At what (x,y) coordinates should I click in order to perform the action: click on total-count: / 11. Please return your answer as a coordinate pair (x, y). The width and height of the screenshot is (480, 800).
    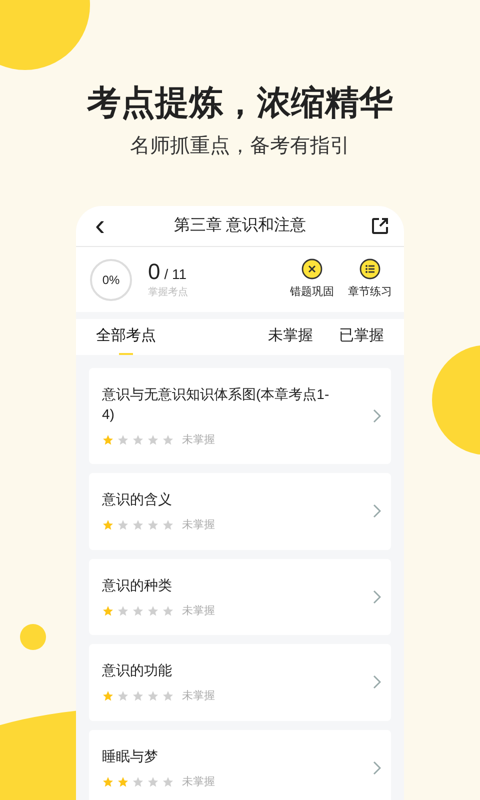
    Looking at the image, I should click on (175, 274).